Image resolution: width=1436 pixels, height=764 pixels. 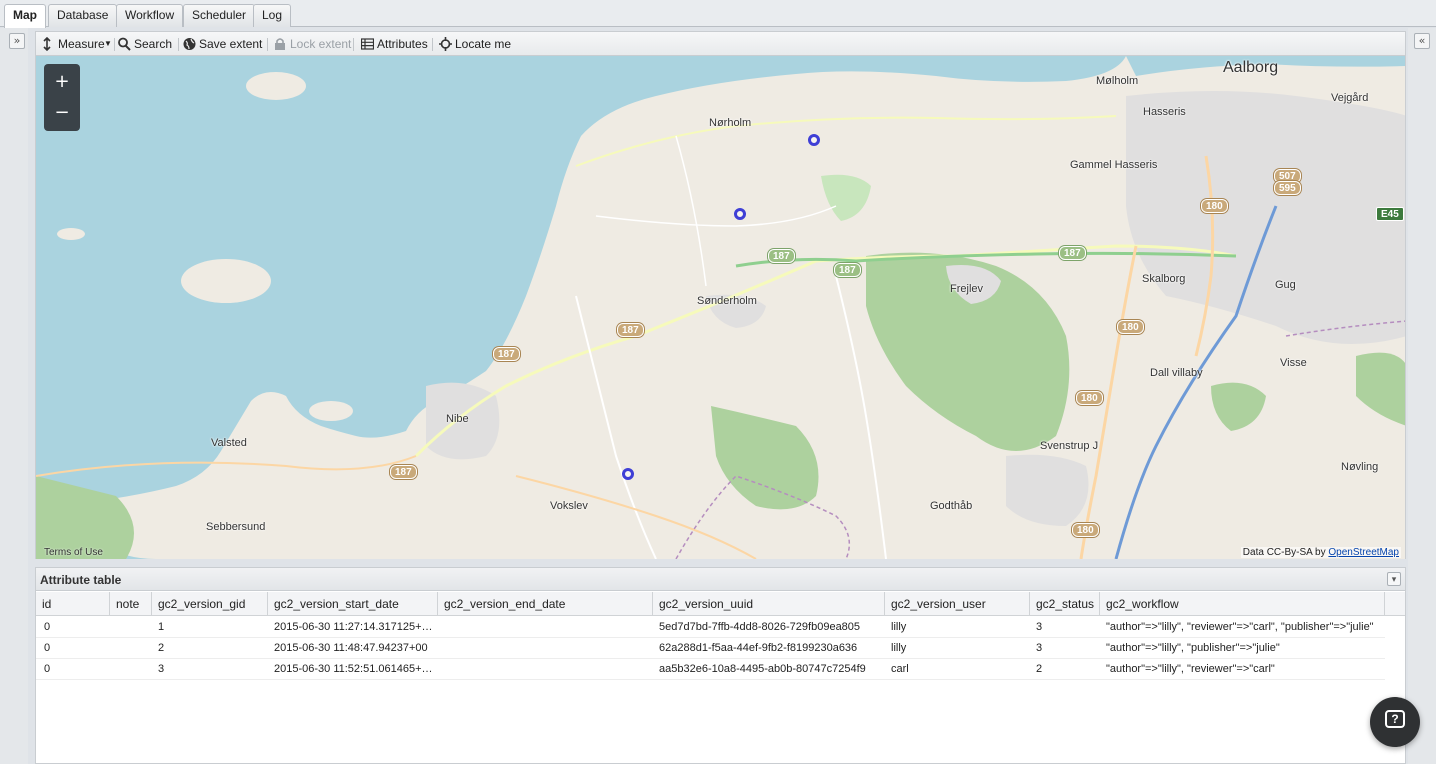 What do you see at coordinates (236, 527) in the screenshot?
I see `place-label-sebbersund: Sebbersund` at bounding box center [236, 527].